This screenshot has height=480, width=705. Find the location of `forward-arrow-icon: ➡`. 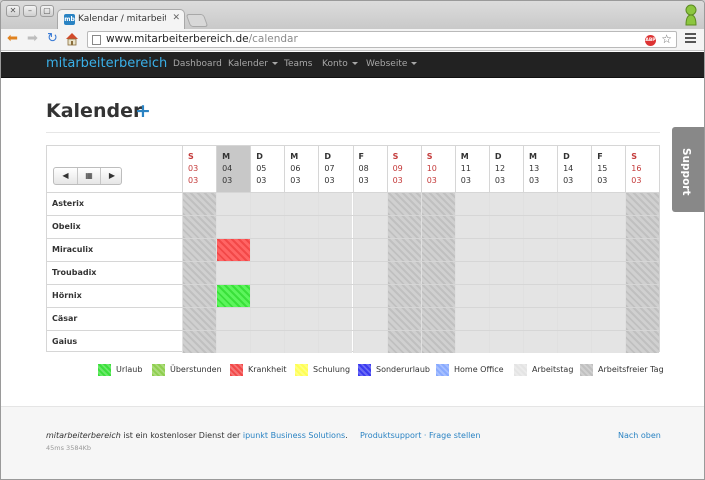

forward-arrow-icon: ➡ is located at coordinates (32, 39).